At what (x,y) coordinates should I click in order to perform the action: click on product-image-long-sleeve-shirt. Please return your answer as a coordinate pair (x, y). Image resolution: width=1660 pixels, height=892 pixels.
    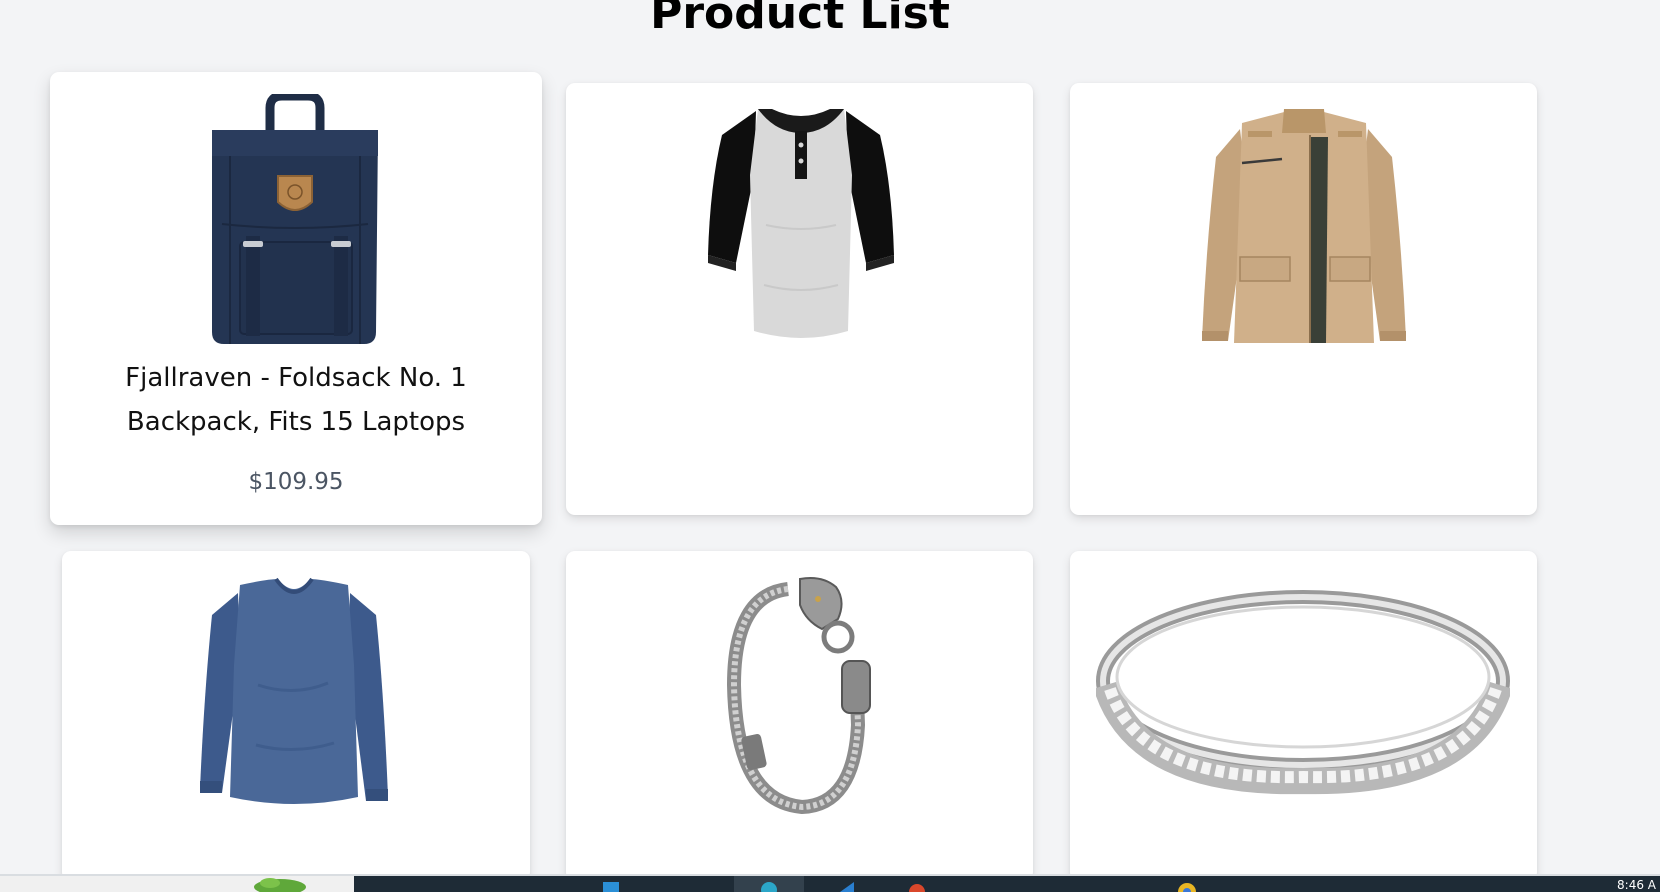
    Looking at the image, I should click on (294, 690).